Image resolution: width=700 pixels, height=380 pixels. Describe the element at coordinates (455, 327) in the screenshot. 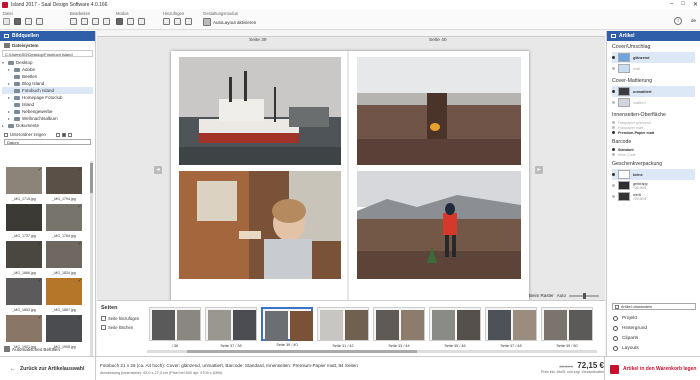

I see `page-thumbnail: Seite 45 / 46` at that location.